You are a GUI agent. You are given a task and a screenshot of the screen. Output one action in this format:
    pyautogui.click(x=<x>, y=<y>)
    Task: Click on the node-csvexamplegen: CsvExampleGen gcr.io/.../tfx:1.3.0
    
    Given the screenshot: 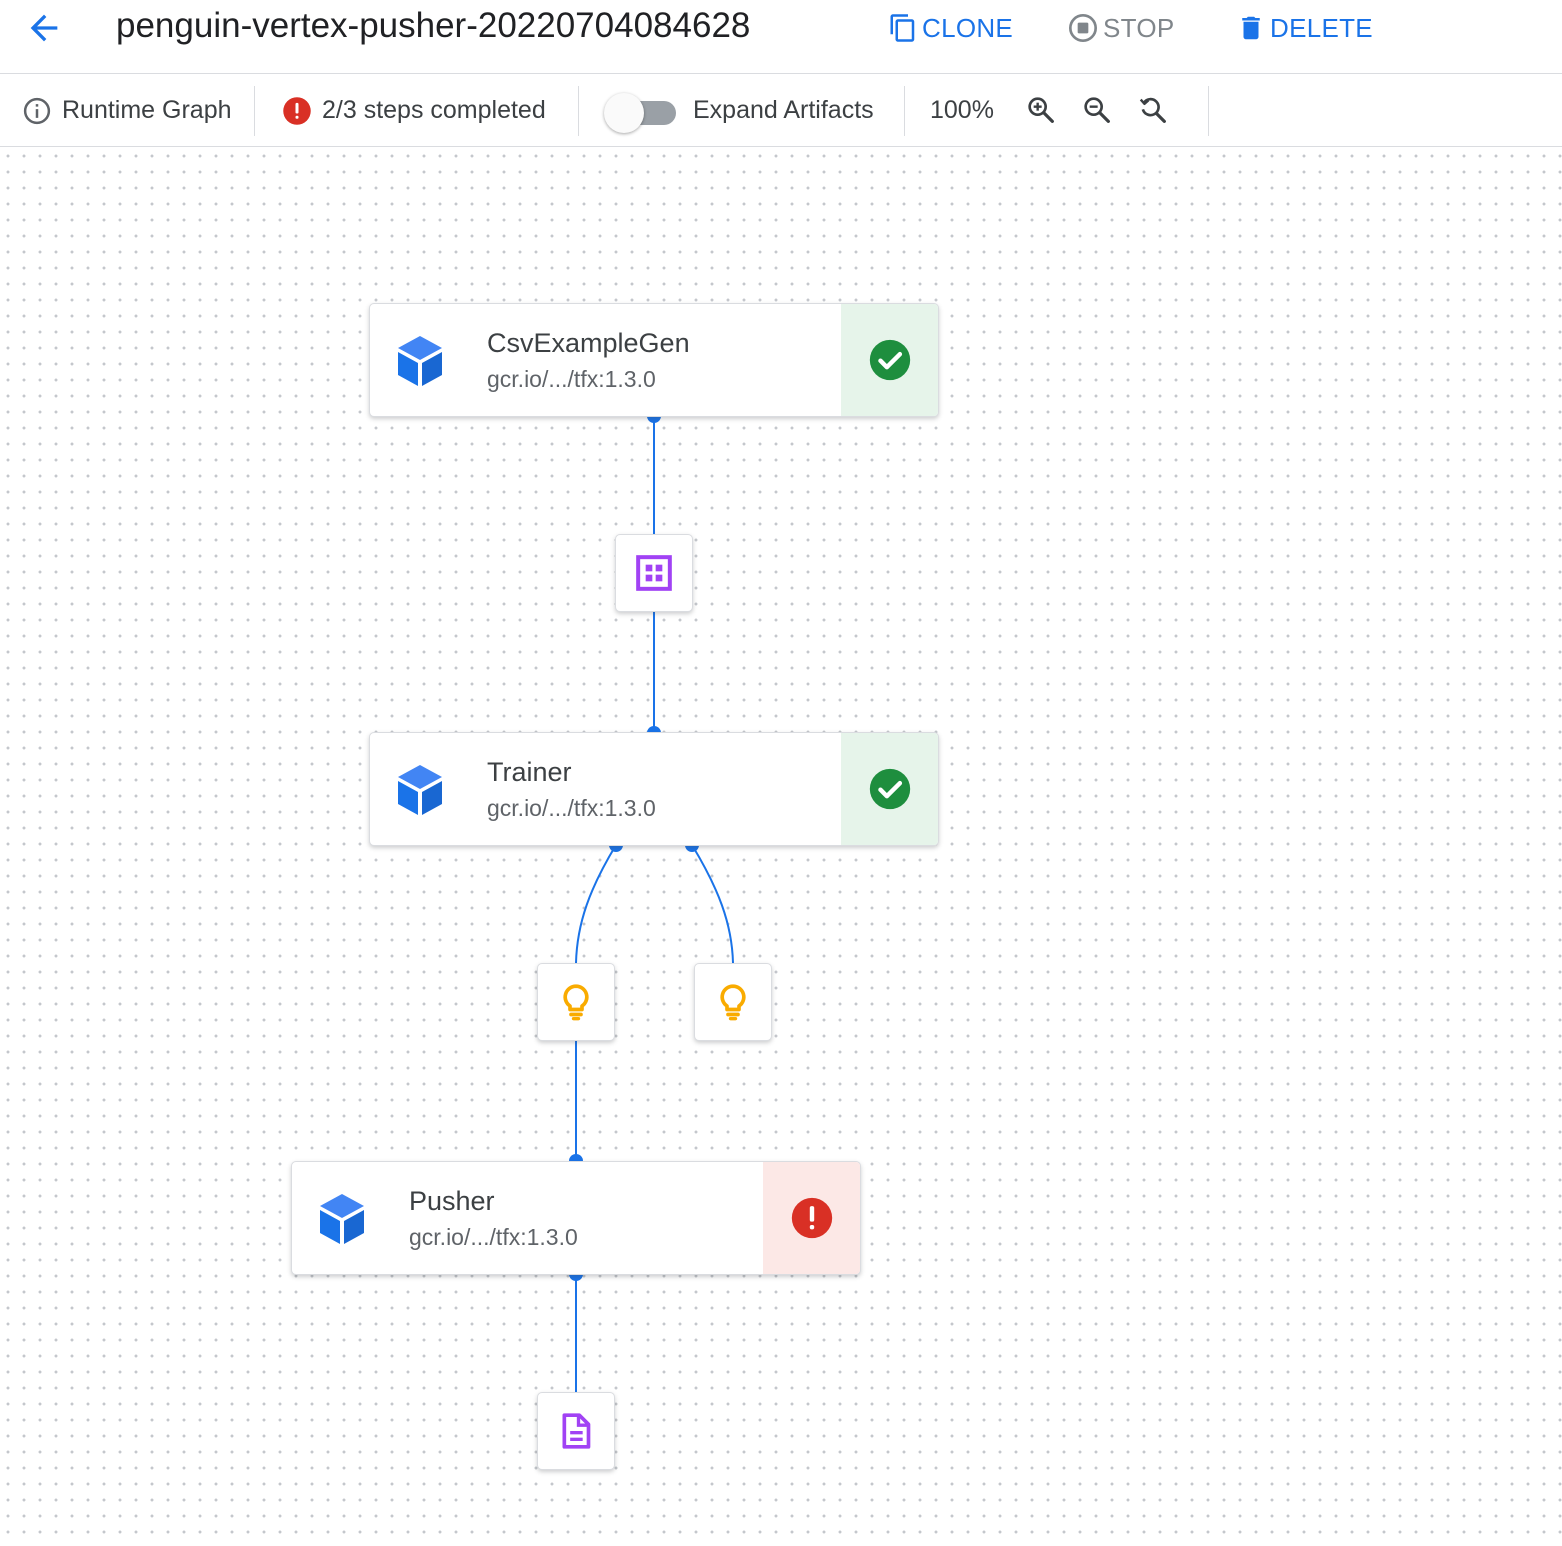 What is the action you would take?
    pyautogui.click(x=654, y=360)
    